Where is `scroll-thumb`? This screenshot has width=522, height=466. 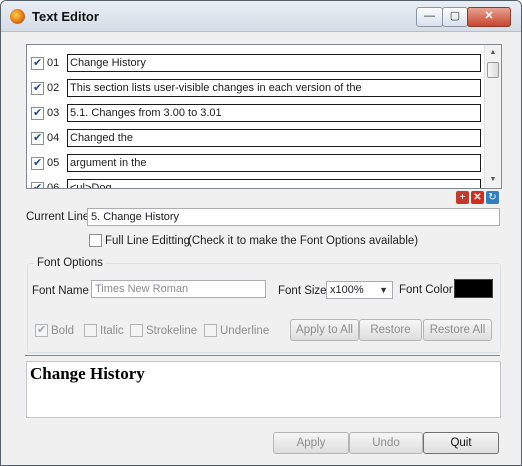
scroll-thumb is located at coordinates (493, 70).